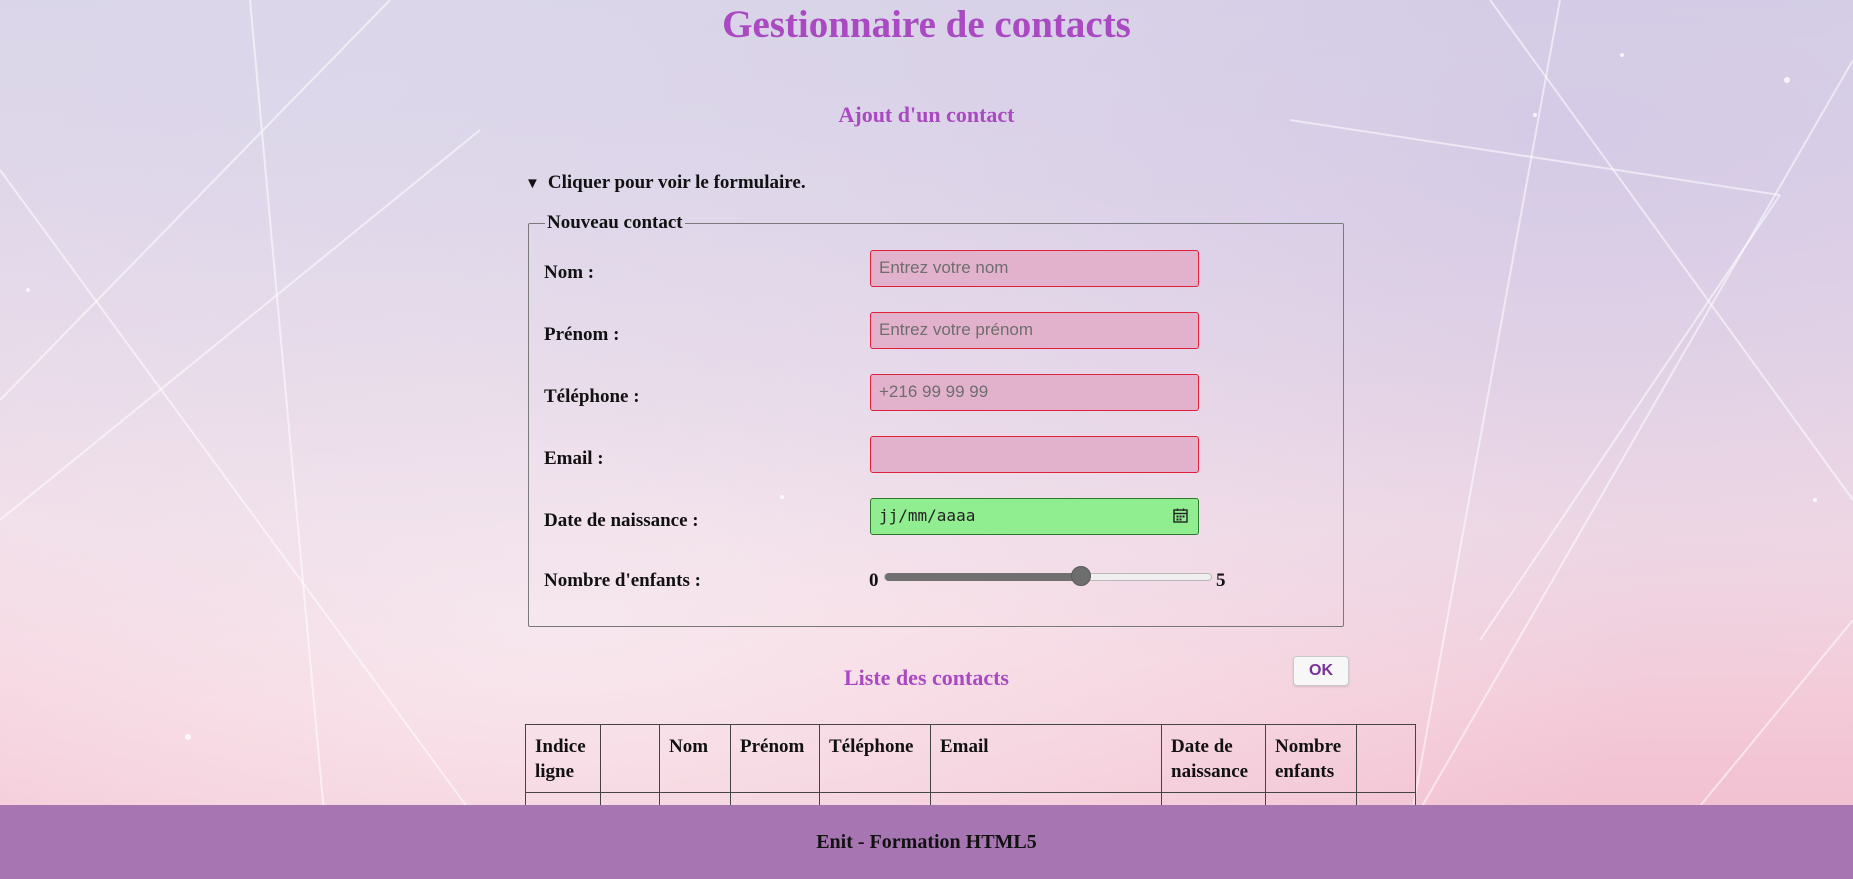 The width and height of the screenshot is (1853, 879). I want to click on prenom-input-placeholder: Entrez votre prénom, so click(956, 329).